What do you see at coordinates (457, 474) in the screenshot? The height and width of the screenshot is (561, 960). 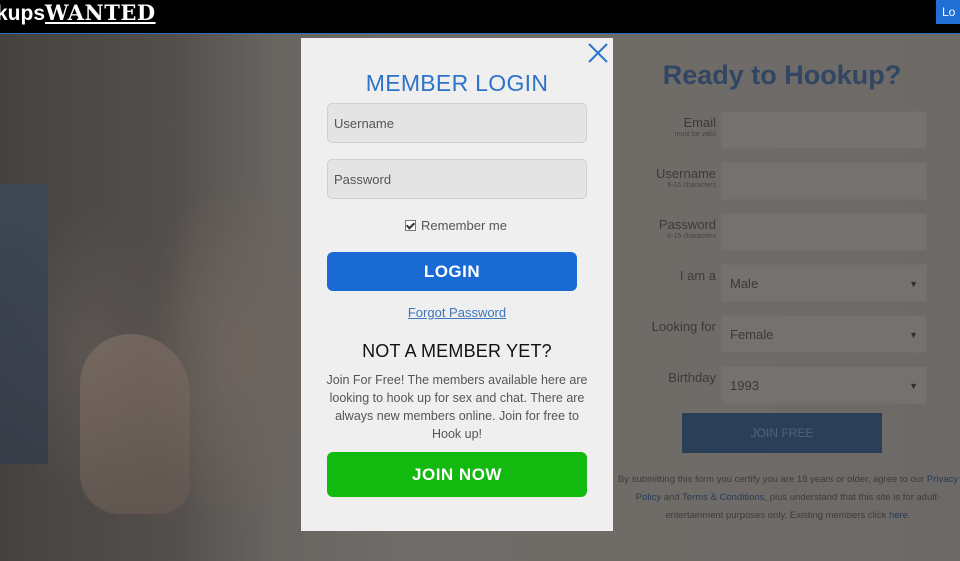 I see `join-now-button: JOIN NOW` at bounding box center [457, 474].